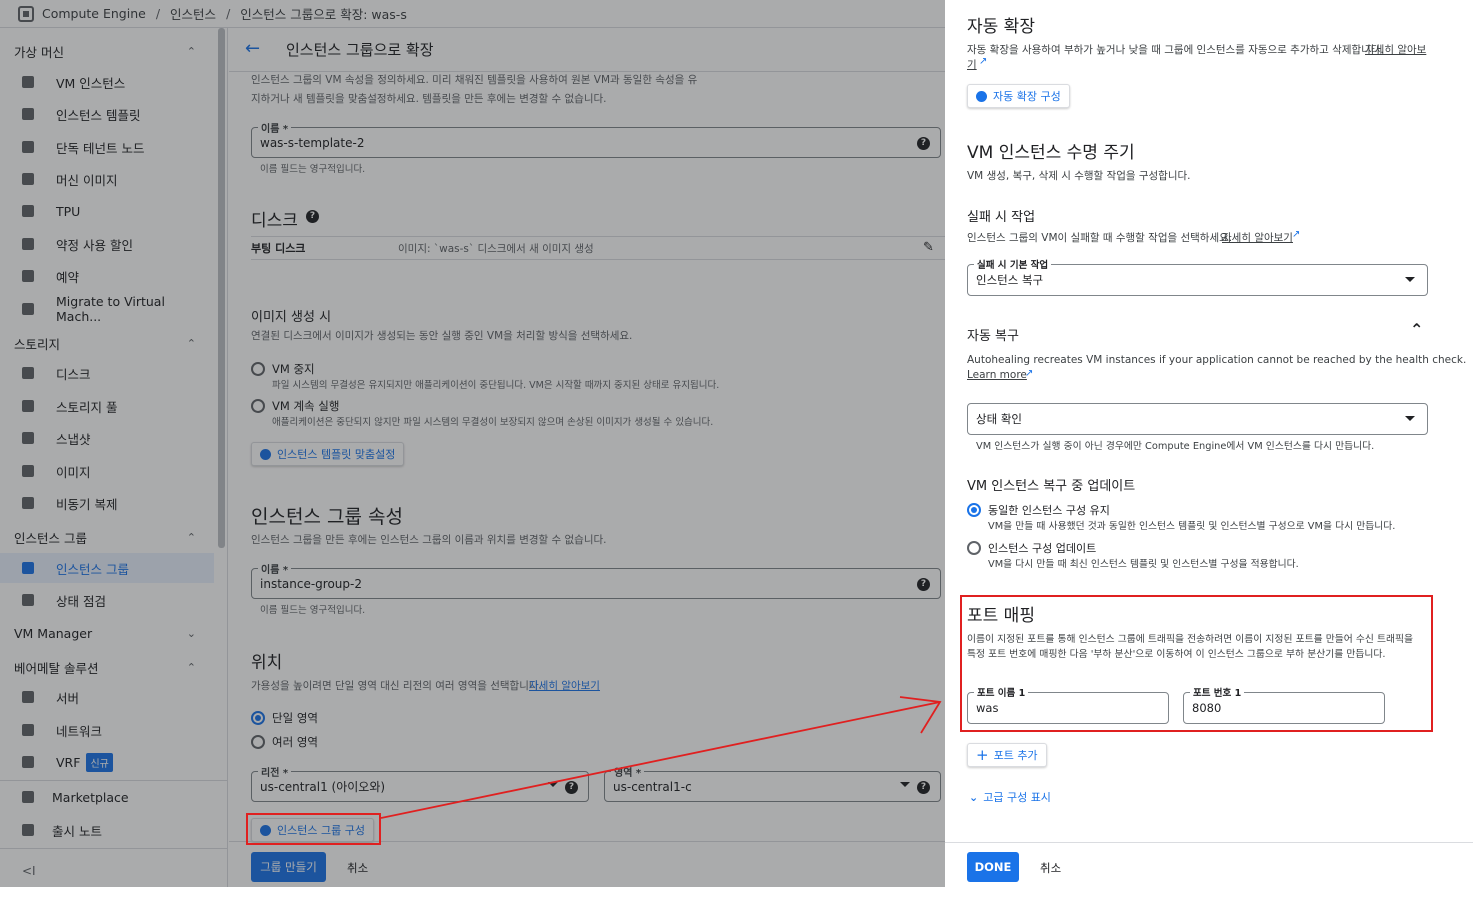 The width and height of the screenshot is (1473, 901). I want to click on annotation-arrow, so click(661, 757).